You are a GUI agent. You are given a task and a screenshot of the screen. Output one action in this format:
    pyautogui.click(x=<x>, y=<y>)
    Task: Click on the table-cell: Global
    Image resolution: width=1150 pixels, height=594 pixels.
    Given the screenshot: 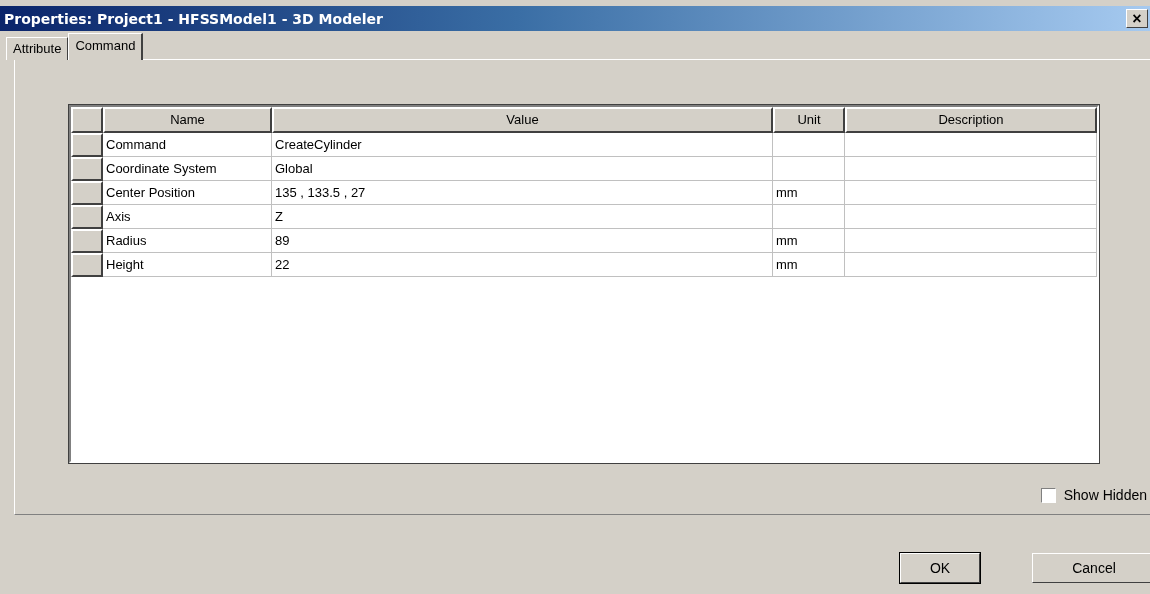 What is the action you would take?
    pyautogui.click(x=522, y=169)
    